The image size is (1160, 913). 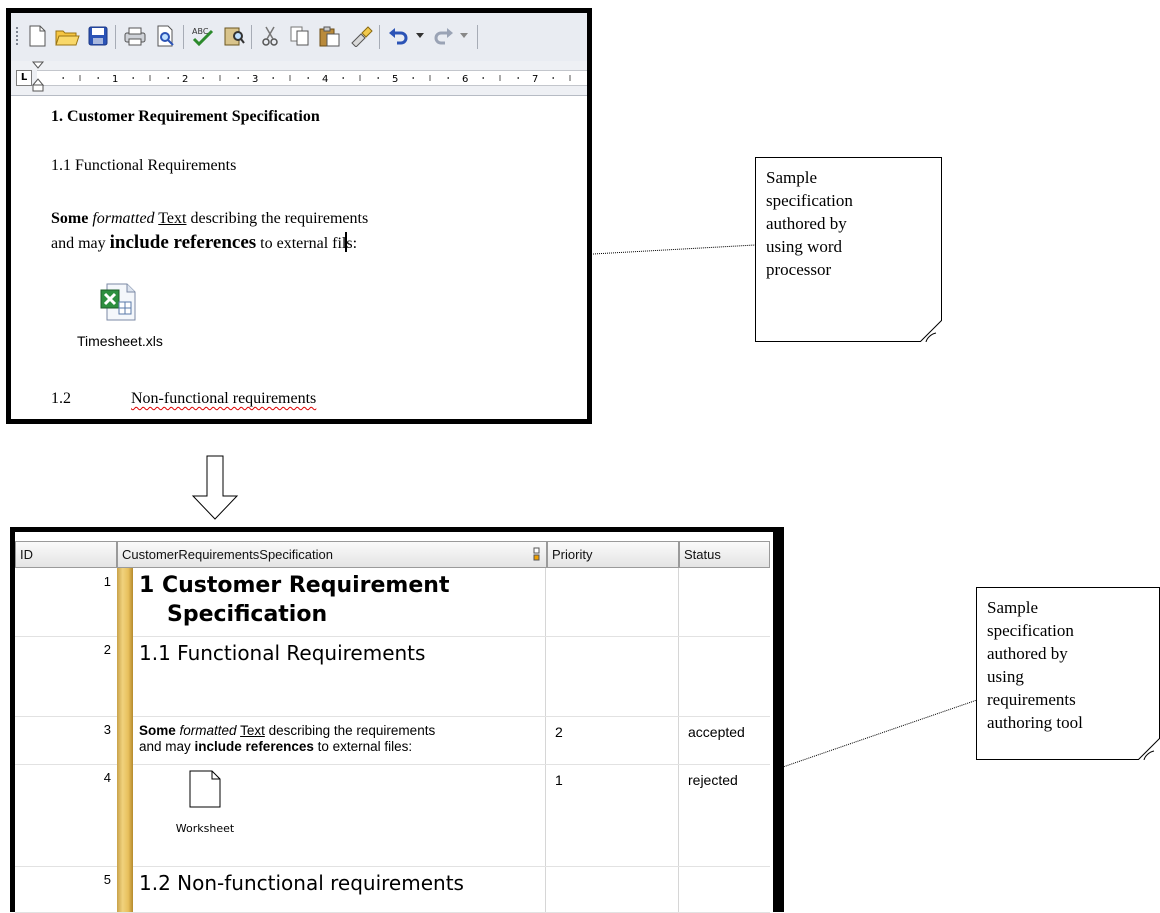 What do you see at coordinates (26, 554) in the screenshot?
I see `column-header-label: ID` at bounding box center [26, 554].